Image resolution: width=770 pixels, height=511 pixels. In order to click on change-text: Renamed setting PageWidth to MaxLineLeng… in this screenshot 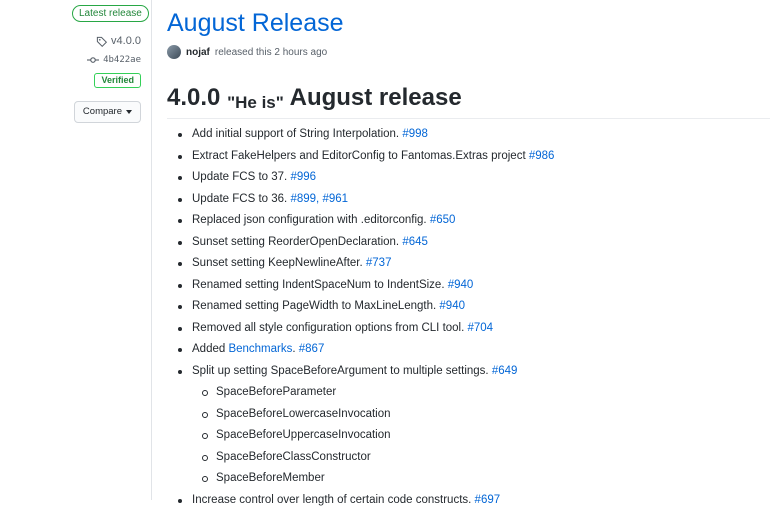, I will do `click(315, 306)`.